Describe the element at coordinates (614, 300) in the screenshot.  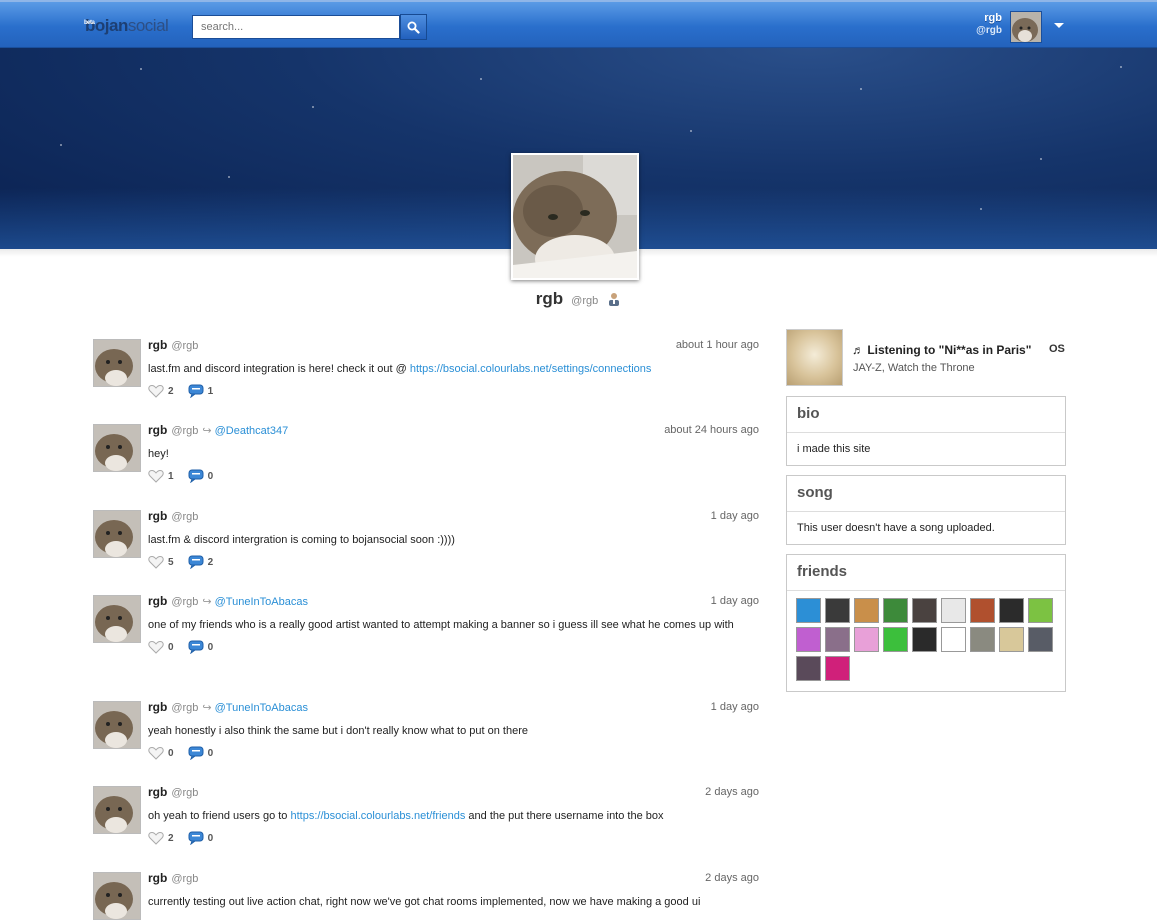
I see `staff-badge-icon` at that location.